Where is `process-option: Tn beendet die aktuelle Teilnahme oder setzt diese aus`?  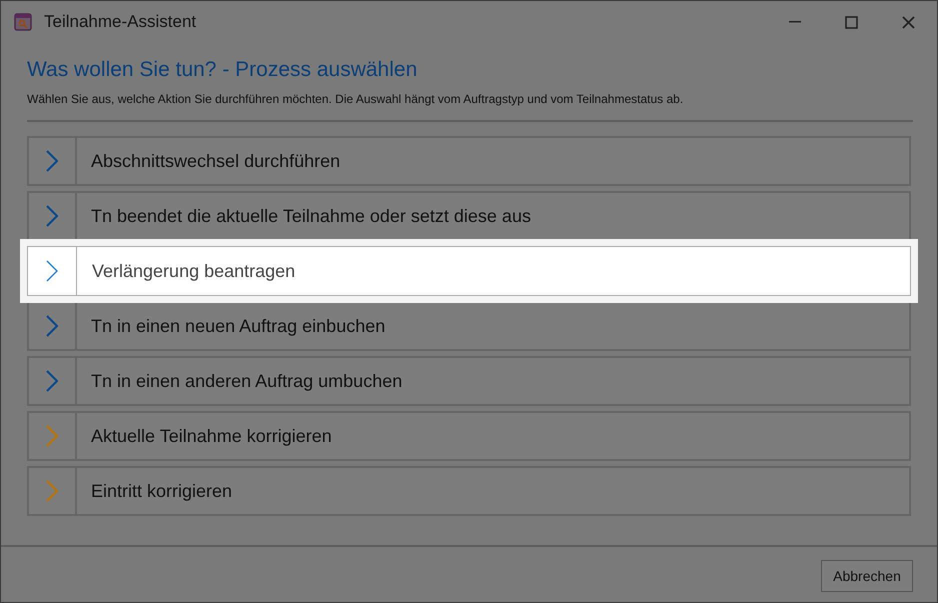
process-option: Tn beendet die aktuelle Teilnahme oder setzt diese aus is located at coordinates (469, 216).